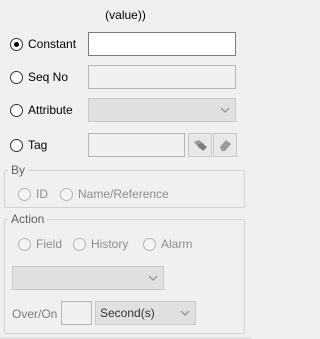 The height and width of the screenshot is (339, 320). I want to click on seq-no-radio, so click(16, 77).